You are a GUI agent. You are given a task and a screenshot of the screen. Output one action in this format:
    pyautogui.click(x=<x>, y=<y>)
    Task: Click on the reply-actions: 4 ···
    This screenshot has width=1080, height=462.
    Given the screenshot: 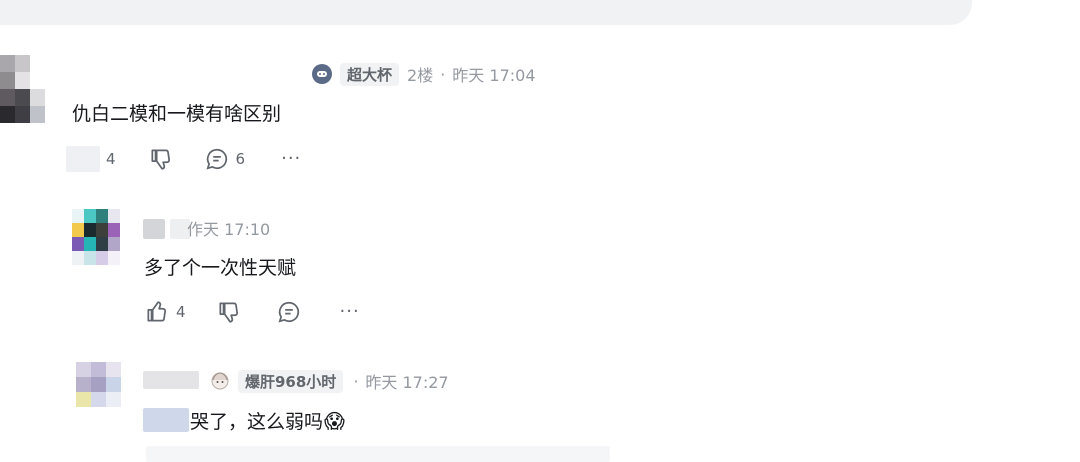 What is the action you would take?
    pyautogui.click(x=252, y=312)
    